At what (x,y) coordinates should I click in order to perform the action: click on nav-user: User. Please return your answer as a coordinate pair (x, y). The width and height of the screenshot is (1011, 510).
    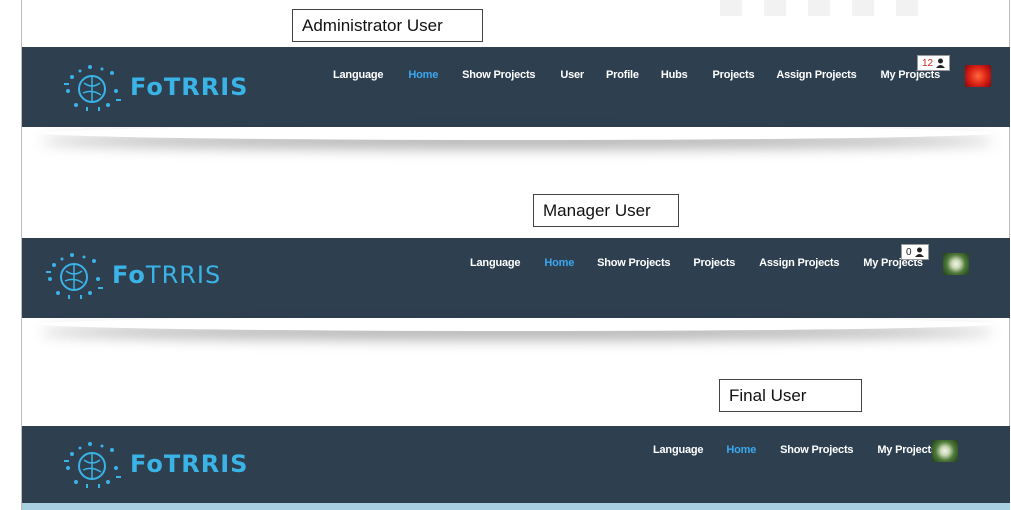
    Looking at the image, I should click on (572, 75).